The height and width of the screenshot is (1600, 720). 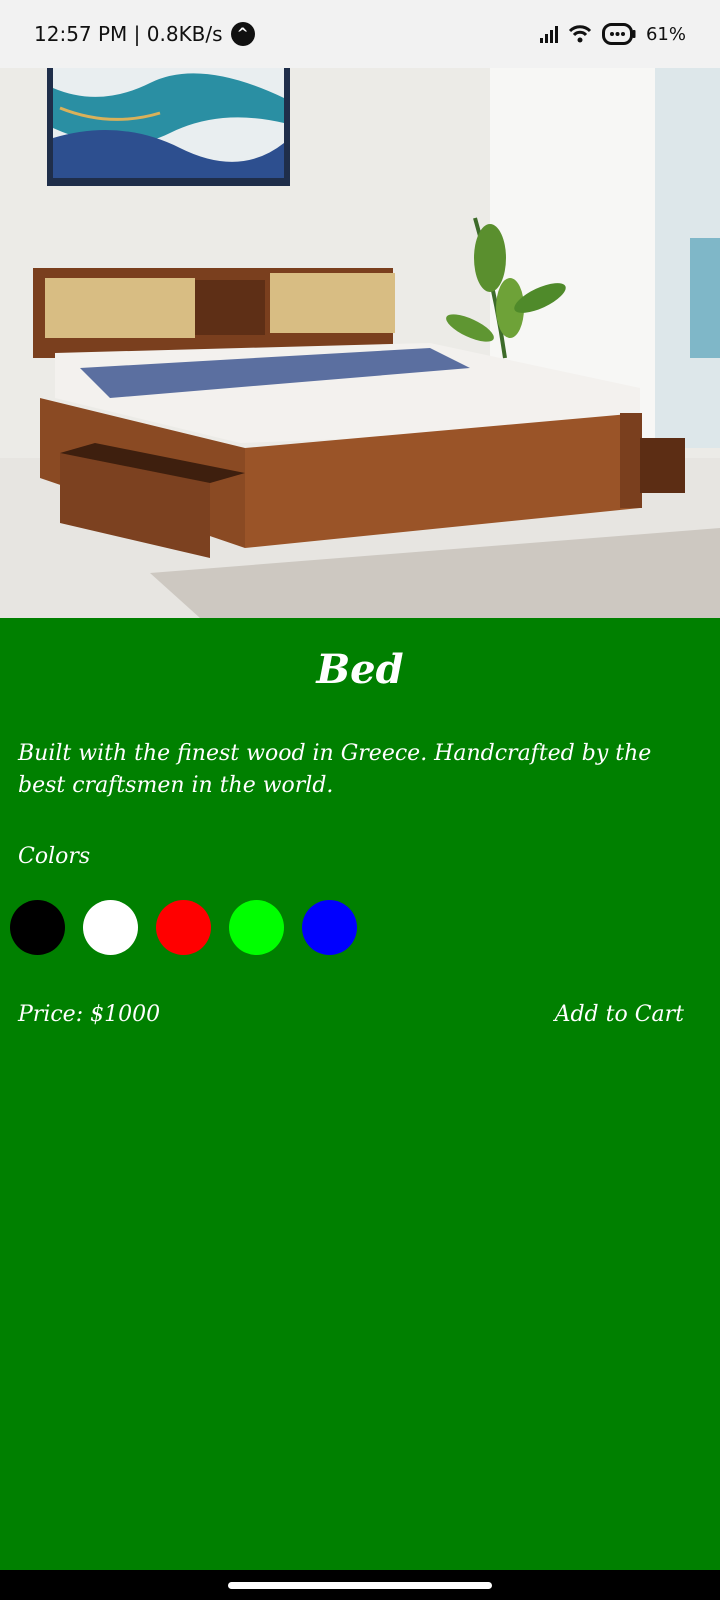 I want to click on status-left: 12:57 PM | 0.8KB/s ^, so click(x=144, y=34).